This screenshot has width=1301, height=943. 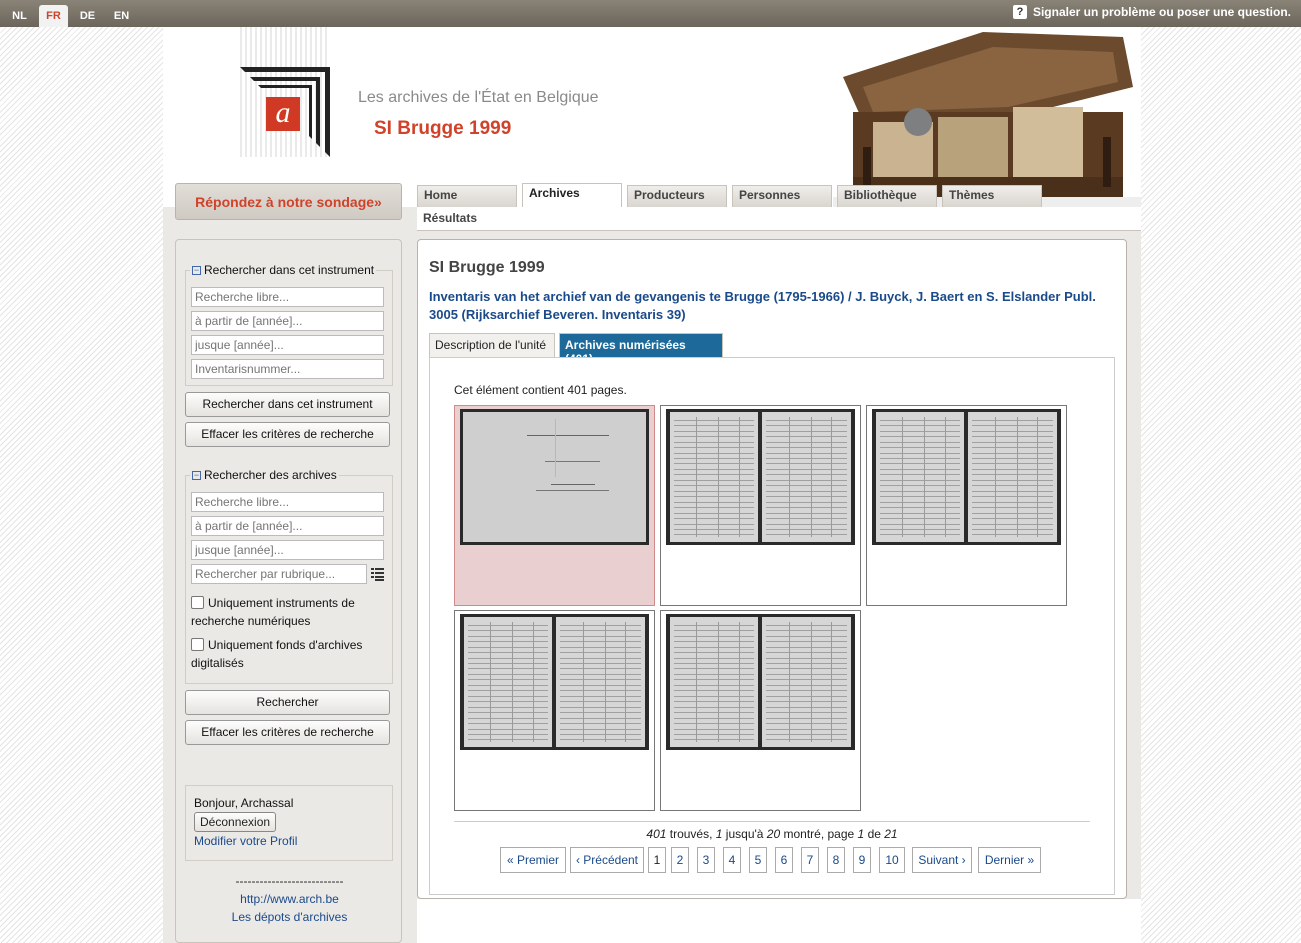 I want to click on page-button-9: 9, so click(x=862, y=860).